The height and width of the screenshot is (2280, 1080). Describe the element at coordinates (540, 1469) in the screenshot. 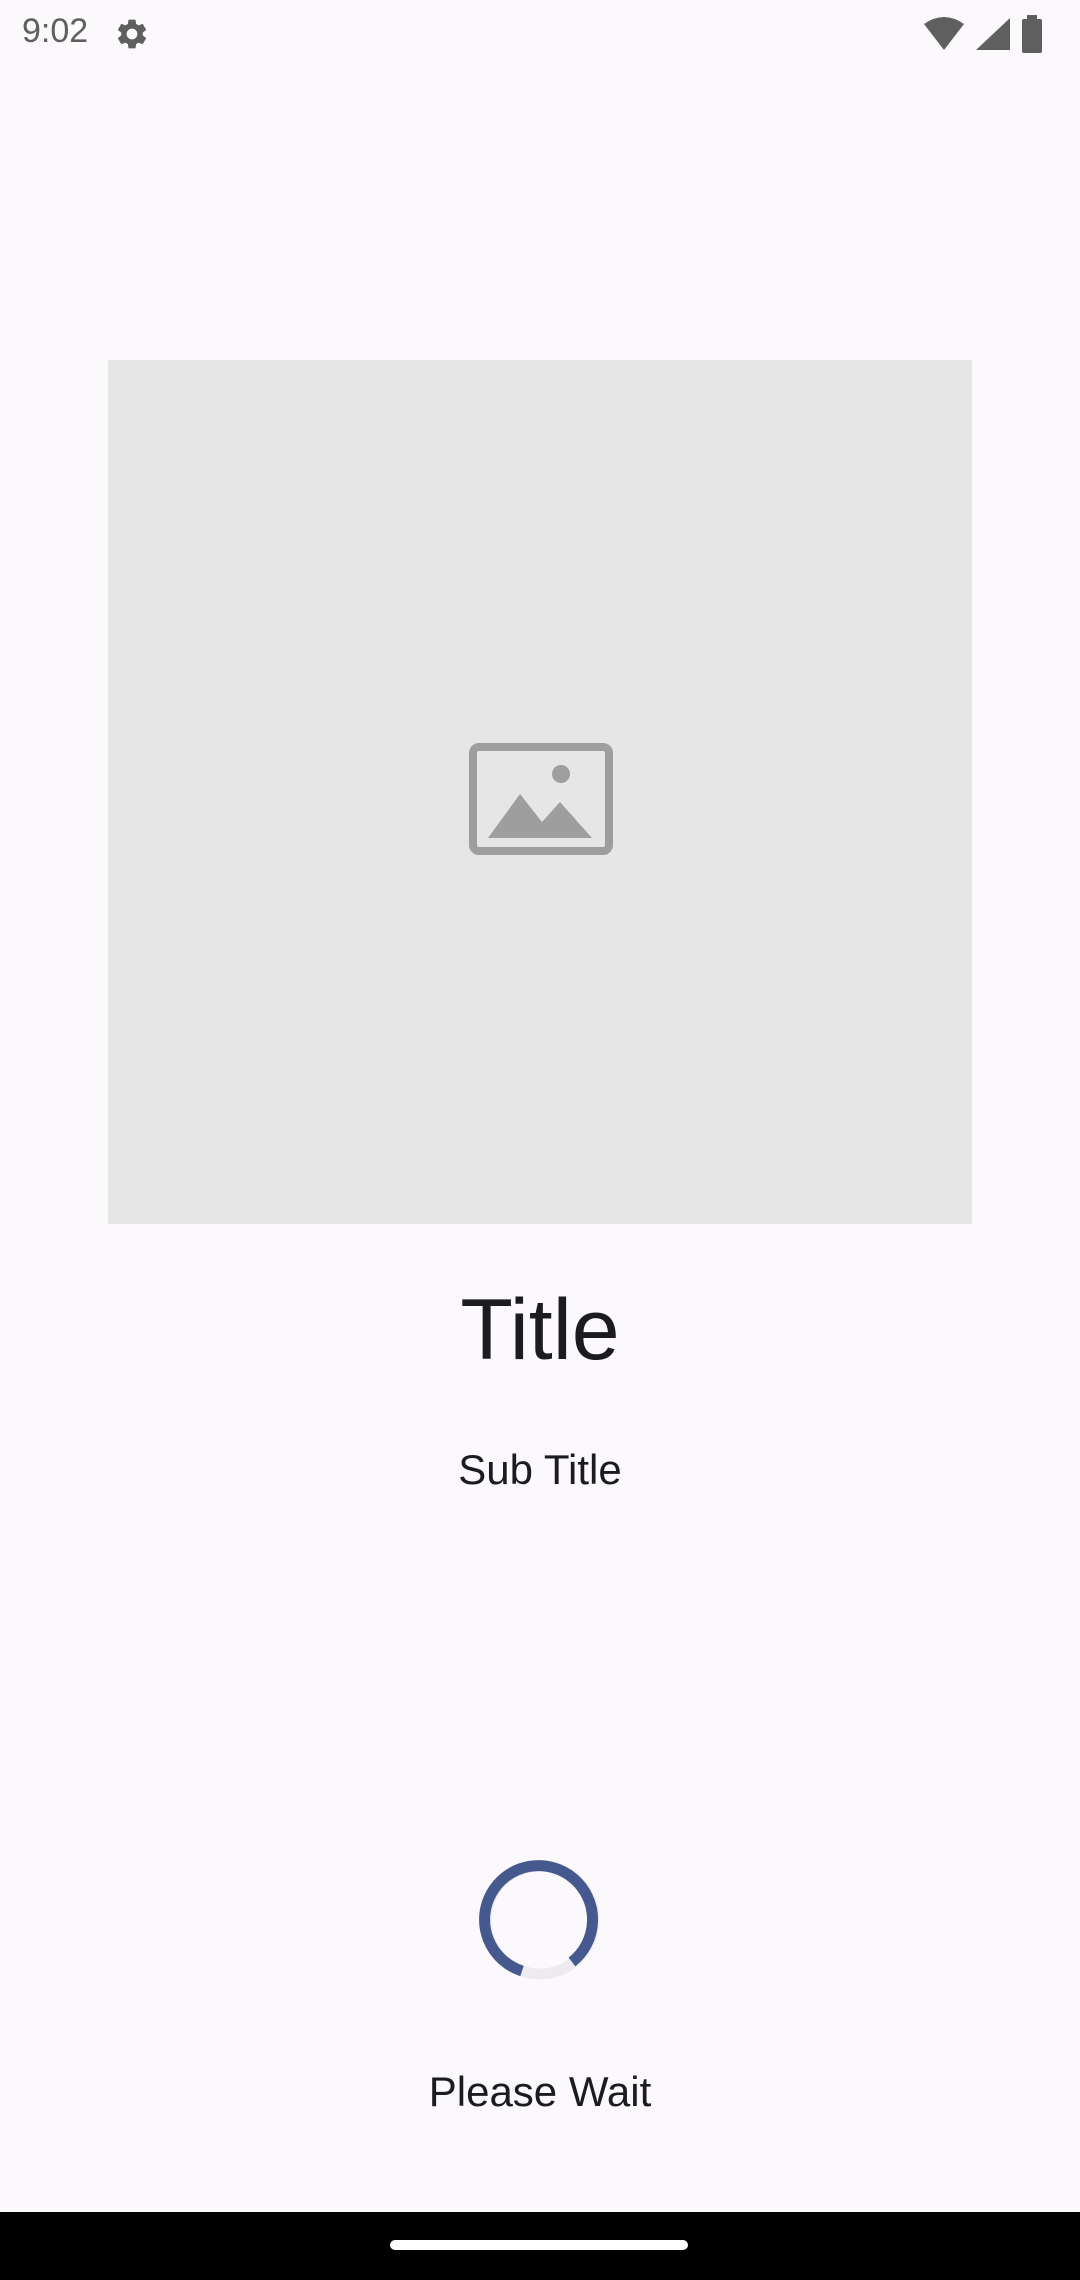

I see `page-subtitle: Sub Title` at that location.